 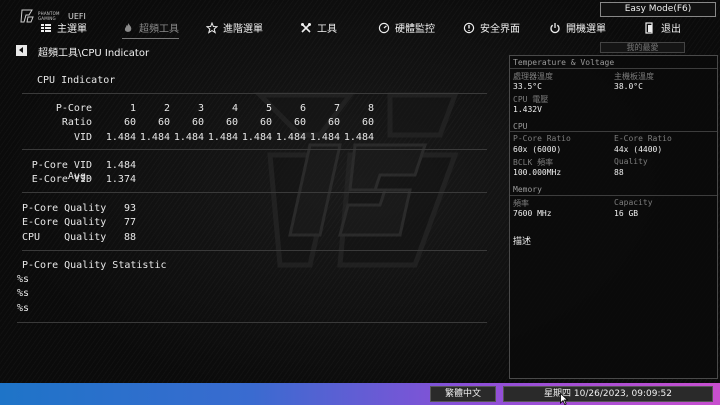 What do you see at coordinates (384, 27) in the screenshot?
I see `monitor-icon` at bounding box center [384, 27].